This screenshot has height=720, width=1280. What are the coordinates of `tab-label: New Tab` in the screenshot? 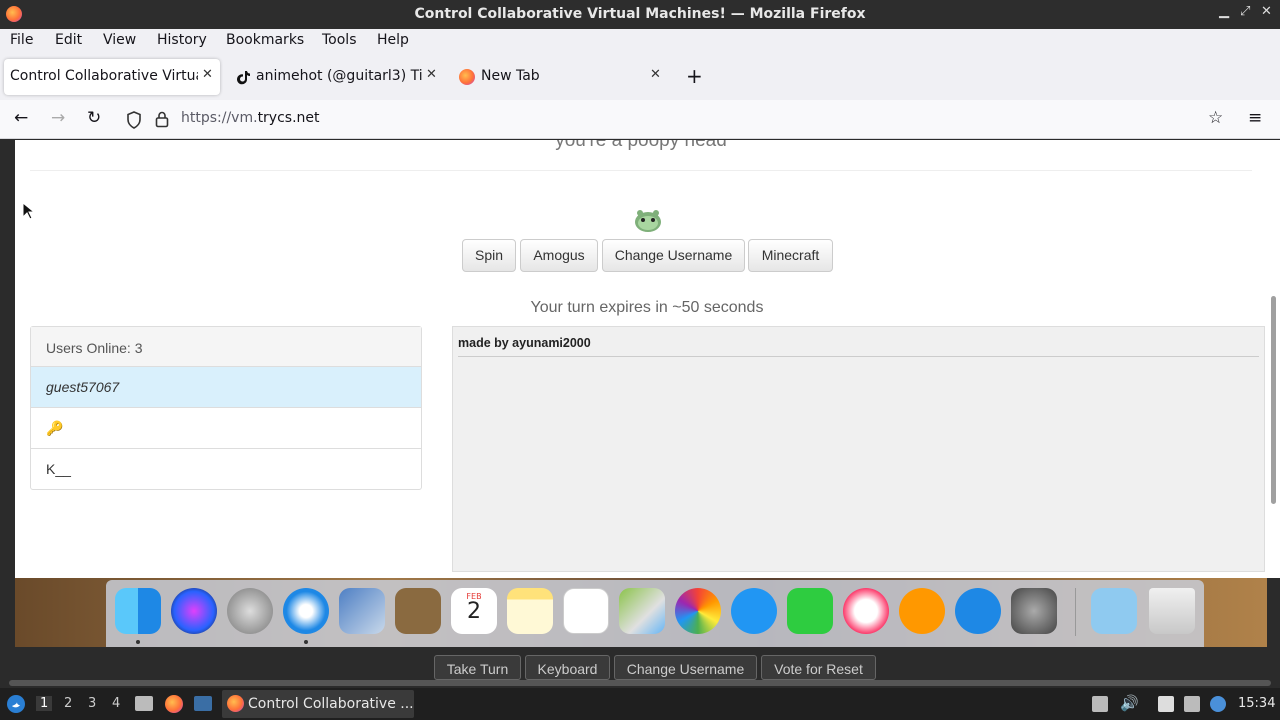 It's located at (510, 76).